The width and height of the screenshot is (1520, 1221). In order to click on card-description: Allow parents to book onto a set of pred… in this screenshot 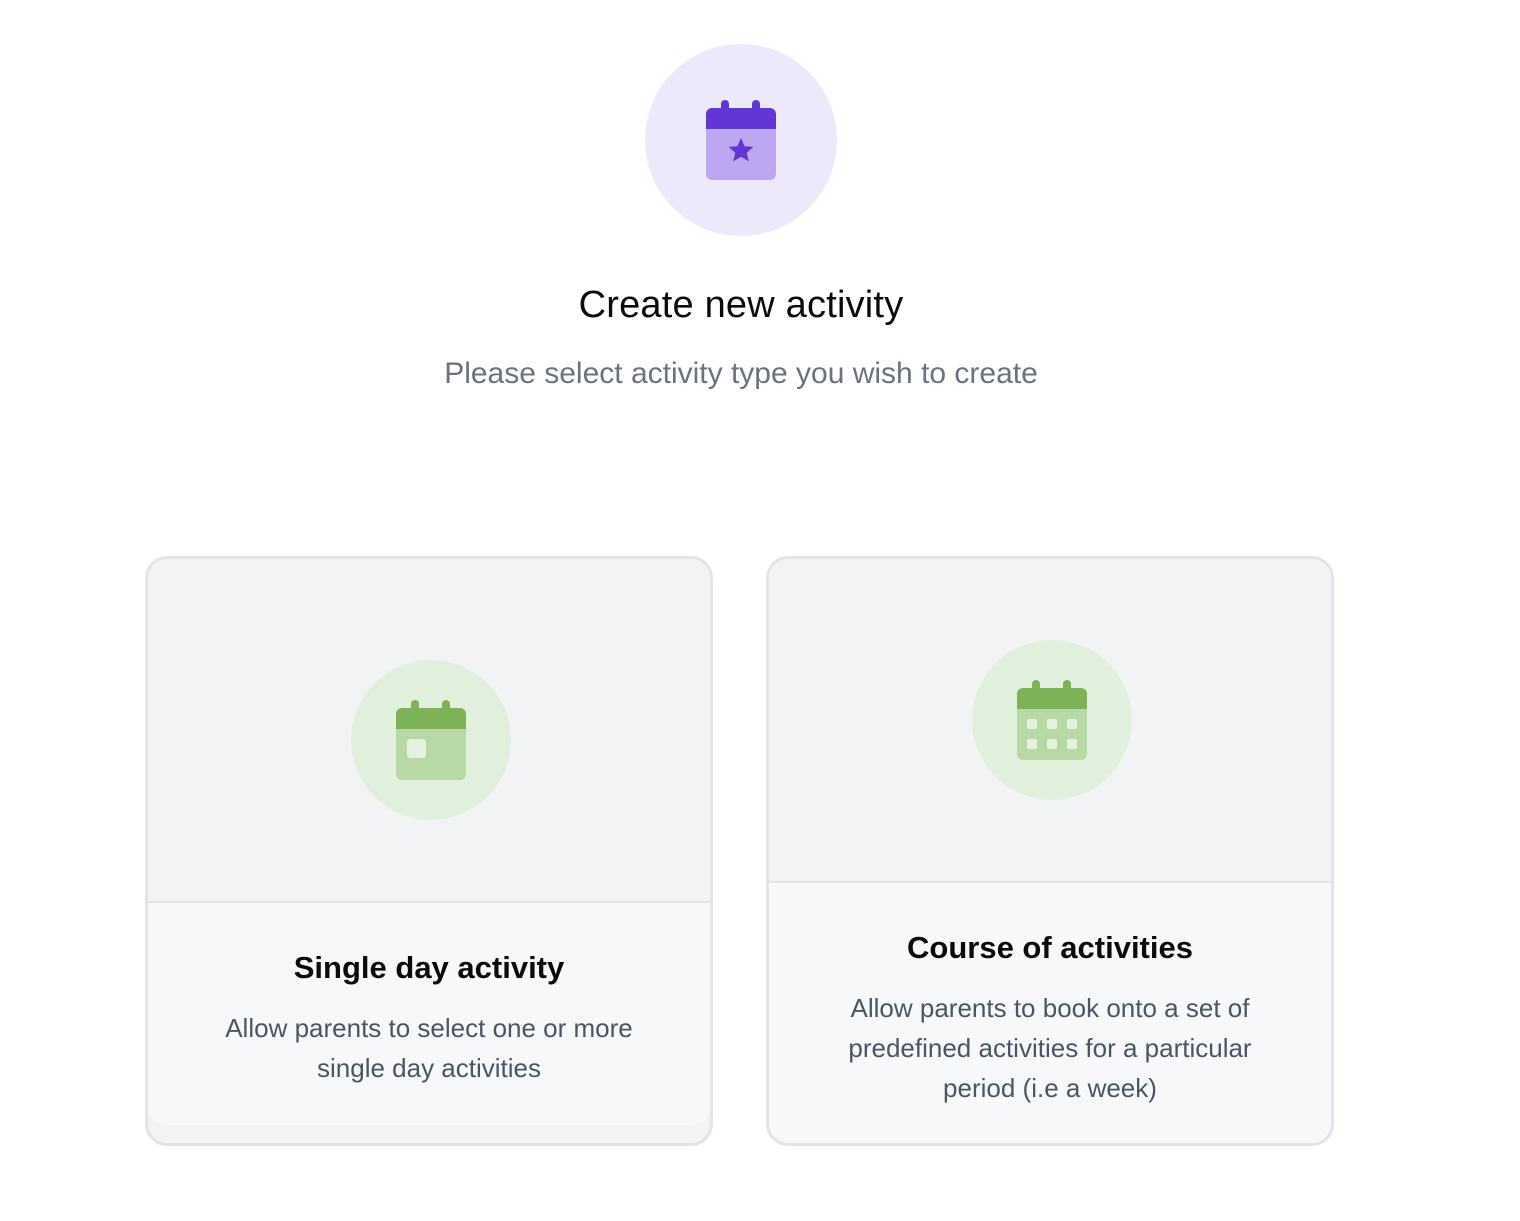, I will do `click(1050, 1048)`.